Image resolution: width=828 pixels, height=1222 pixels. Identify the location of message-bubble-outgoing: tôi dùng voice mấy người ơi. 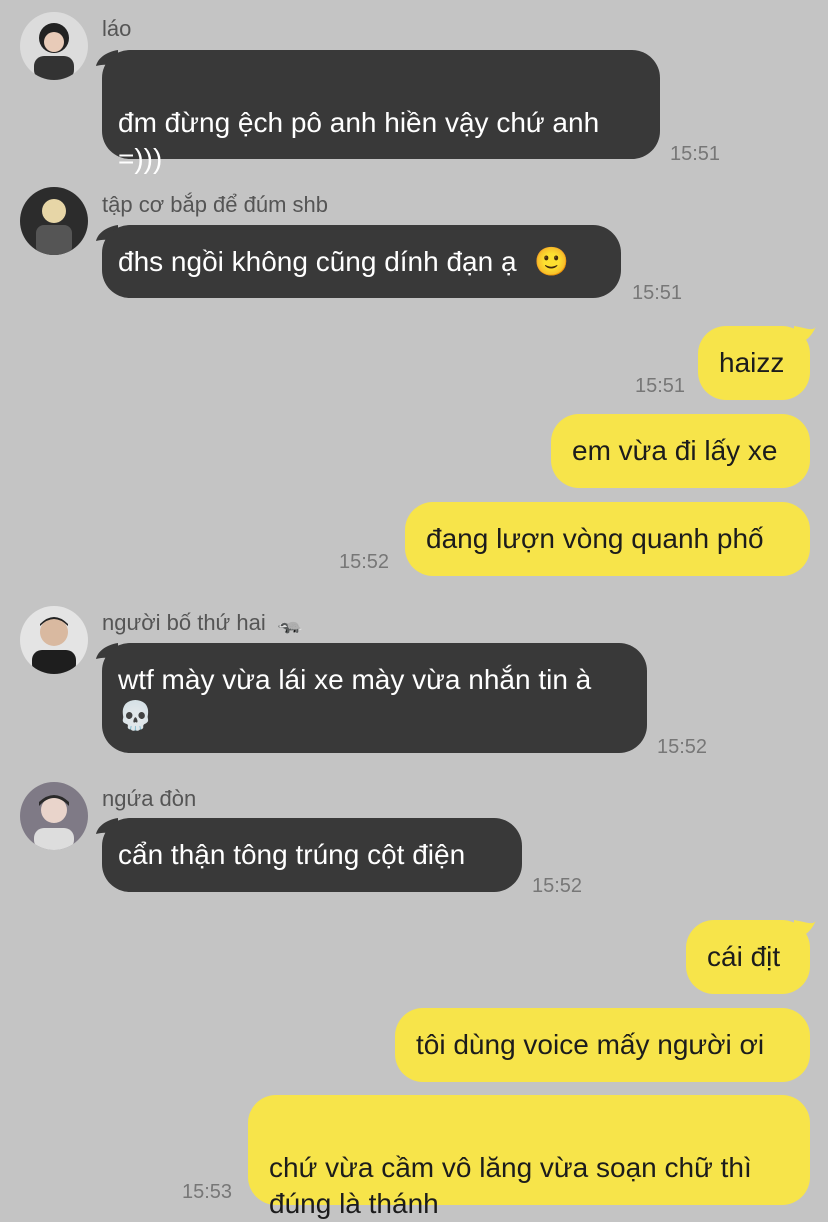
(602, 1045).